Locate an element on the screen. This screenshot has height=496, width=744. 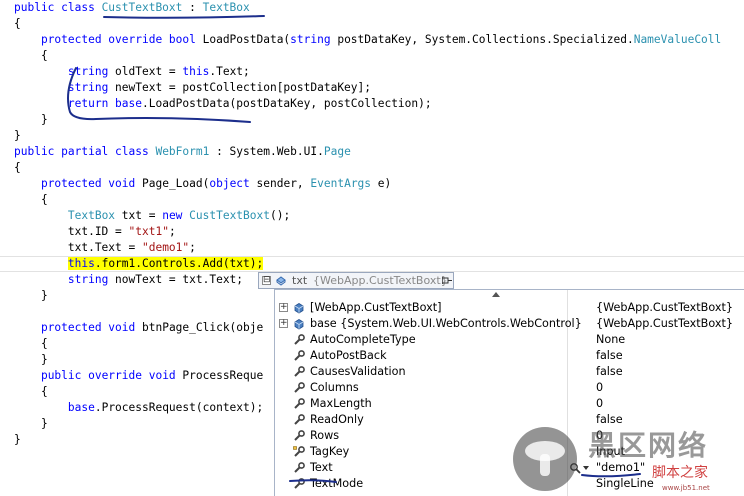
code-token: CustTextBoxt is located at coordinates (229, 215).